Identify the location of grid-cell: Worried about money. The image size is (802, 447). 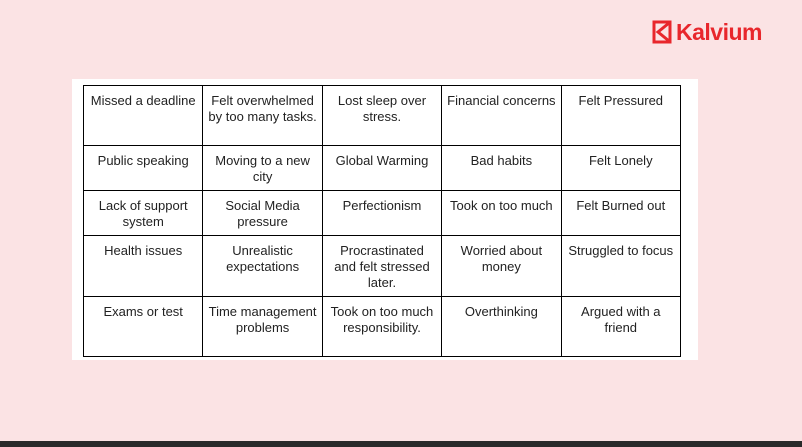
(501, 266).